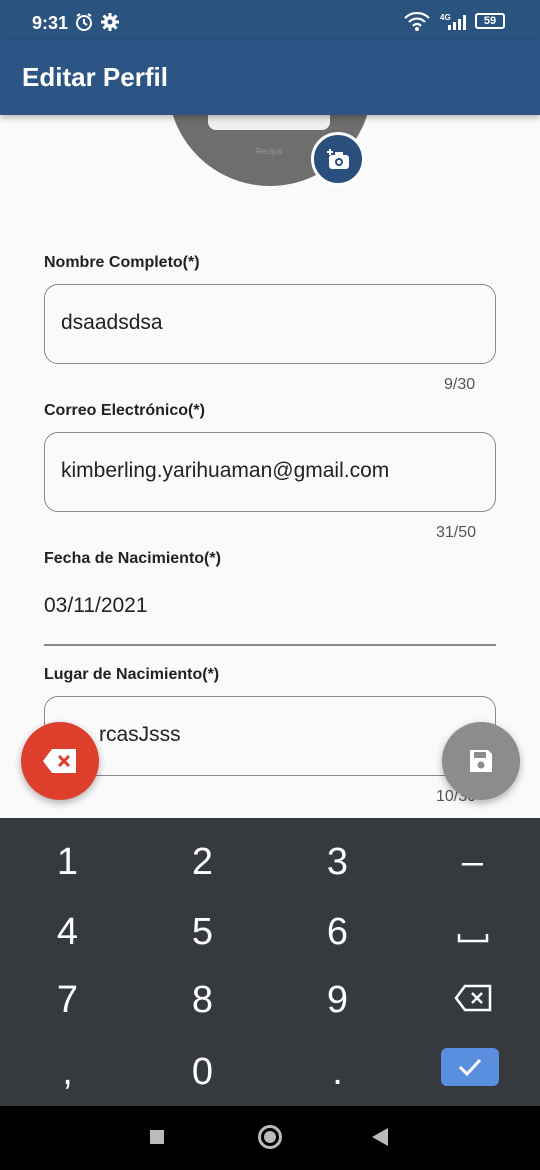 The height and width of the screenshot is (1170, 540). What do you see at coordinates (417, 24) in the screenshot?
I see `wifi-icon` at bounding box center [417, 24].